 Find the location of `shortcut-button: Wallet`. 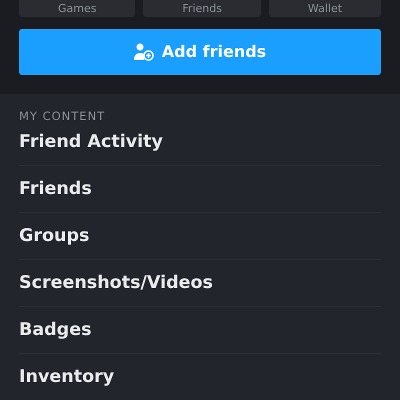

shortcut-button: Wallet is located at coordinates (325, 8).